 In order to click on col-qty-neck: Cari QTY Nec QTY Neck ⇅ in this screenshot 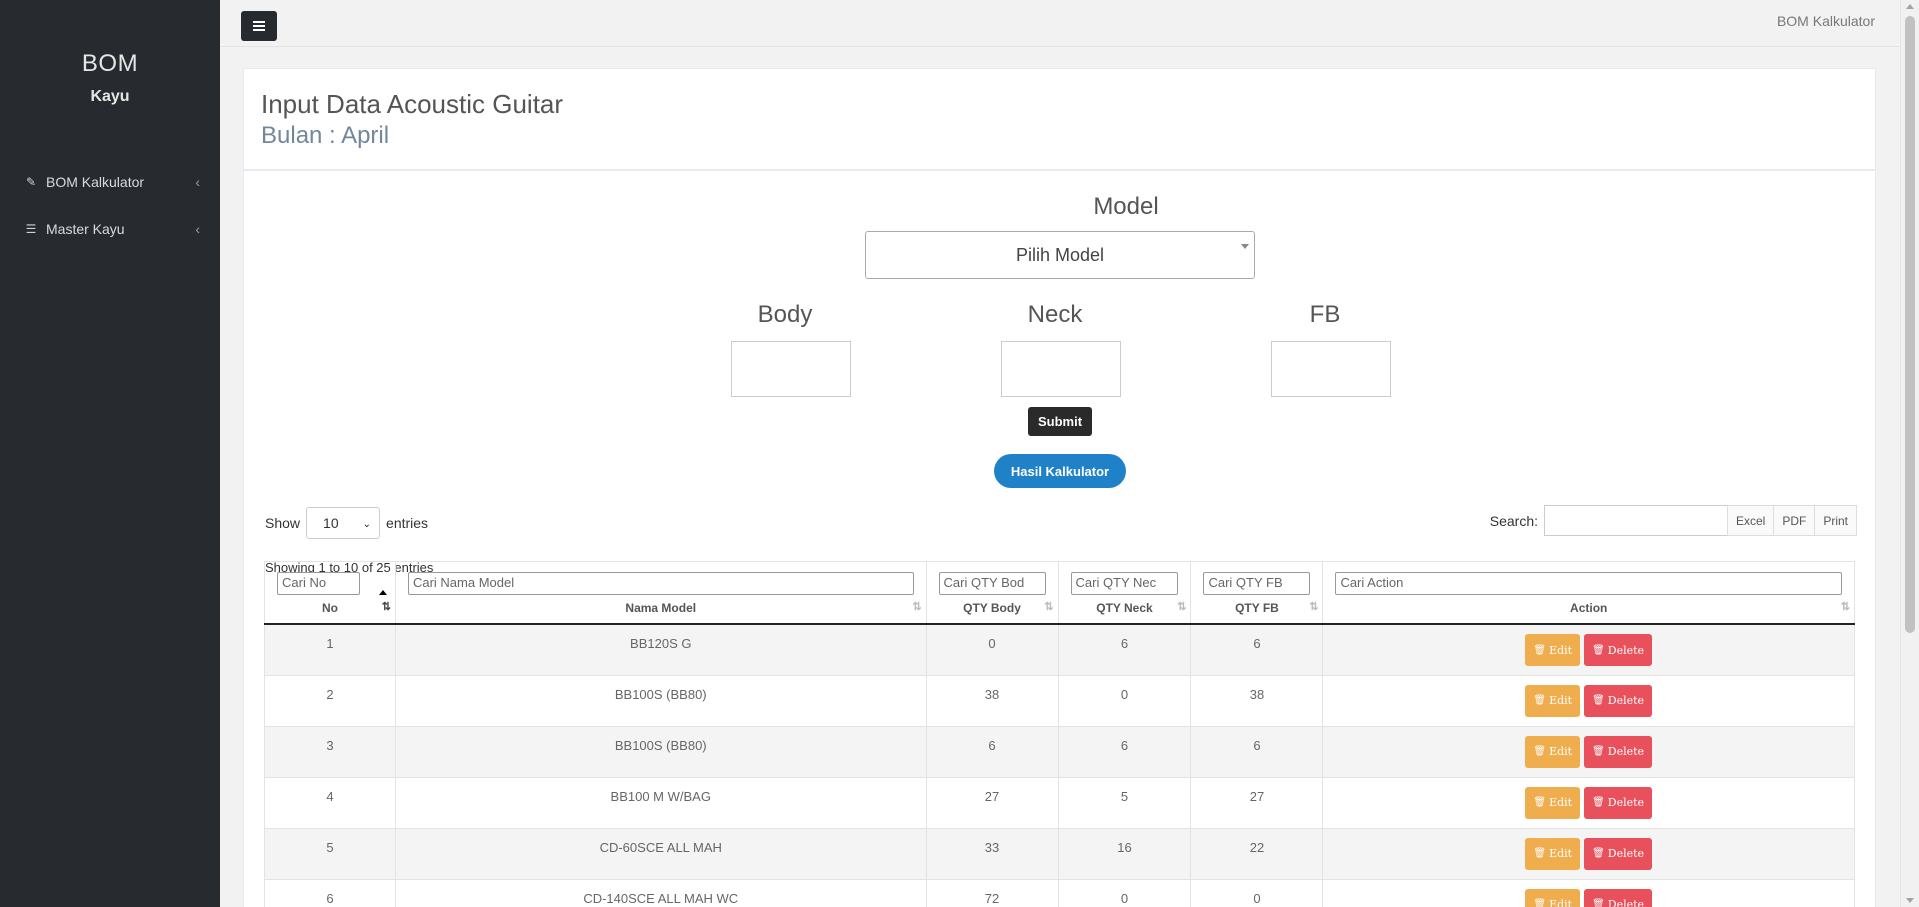, I will do `click(1124, 593)`.